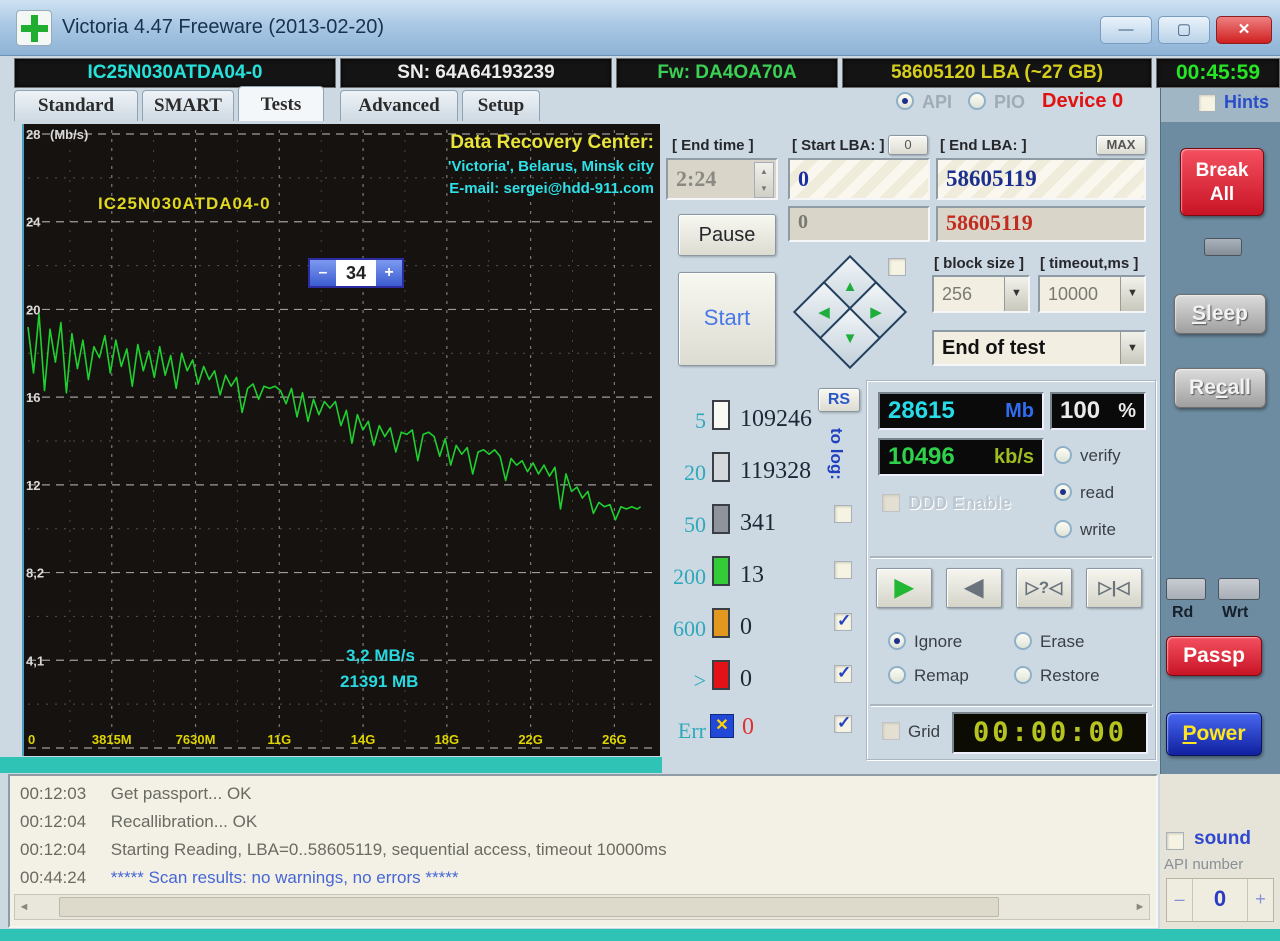 Image resolution: width=1280 pixels, height=941 pixels. What do you see at coordinates (994, 347) in the screenshot?
I see `after-action-value: End of test` at bounding box center [994, 347].